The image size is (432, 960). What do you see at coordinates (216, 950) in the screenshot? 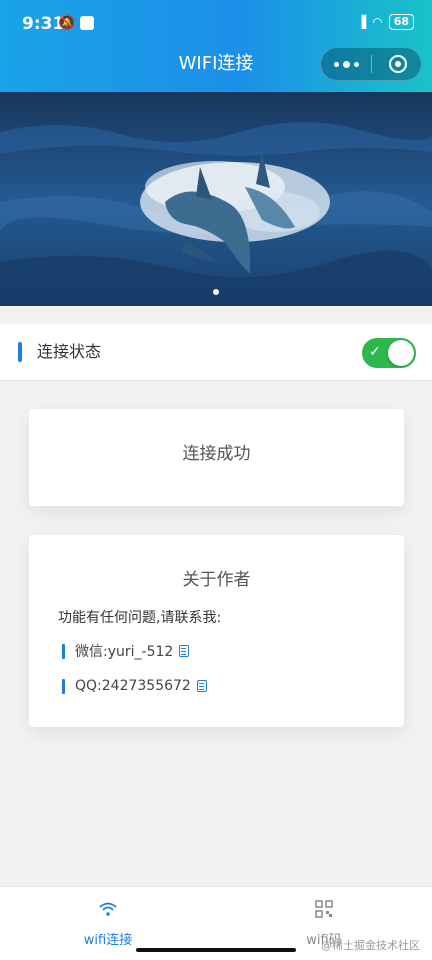
I see `home-indicator` at bounding box center [216, 950].